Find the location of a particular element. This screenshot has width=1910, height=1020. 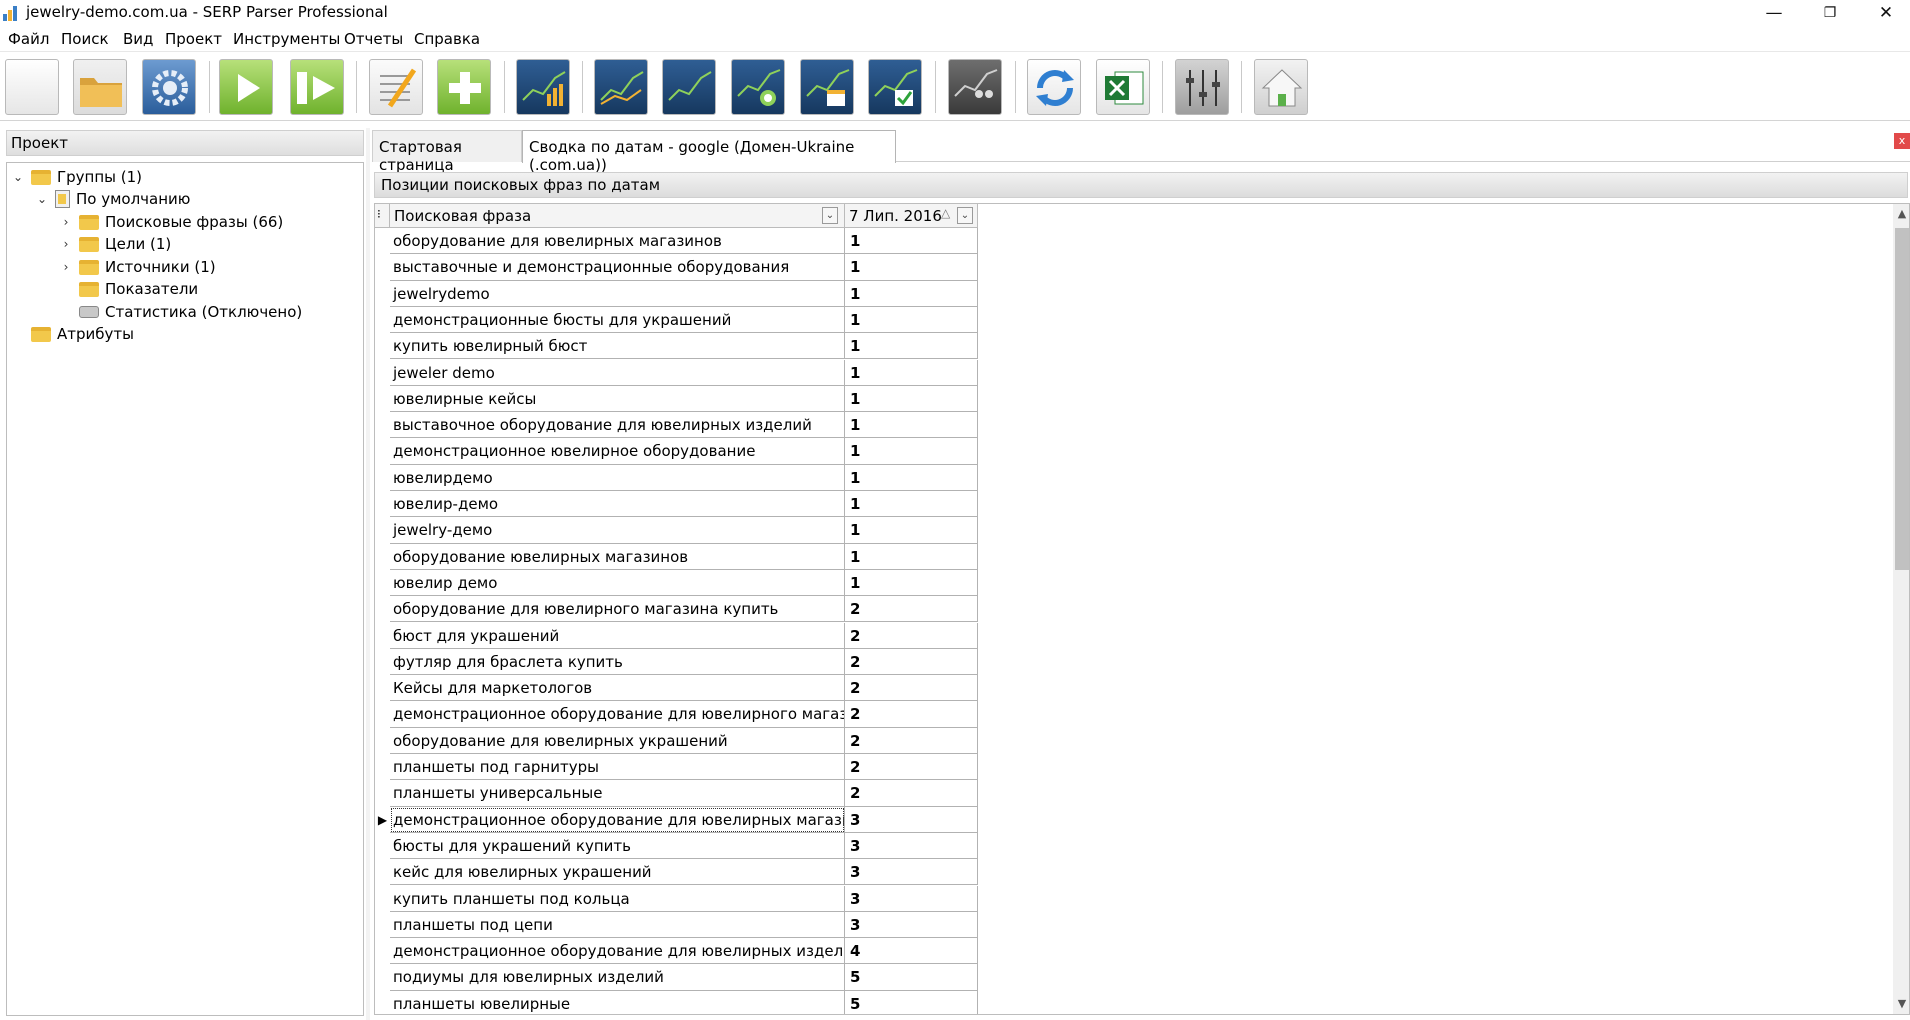

cell-phrase: подиумы для ювелирных изделий is located at coordinates (617, 977).